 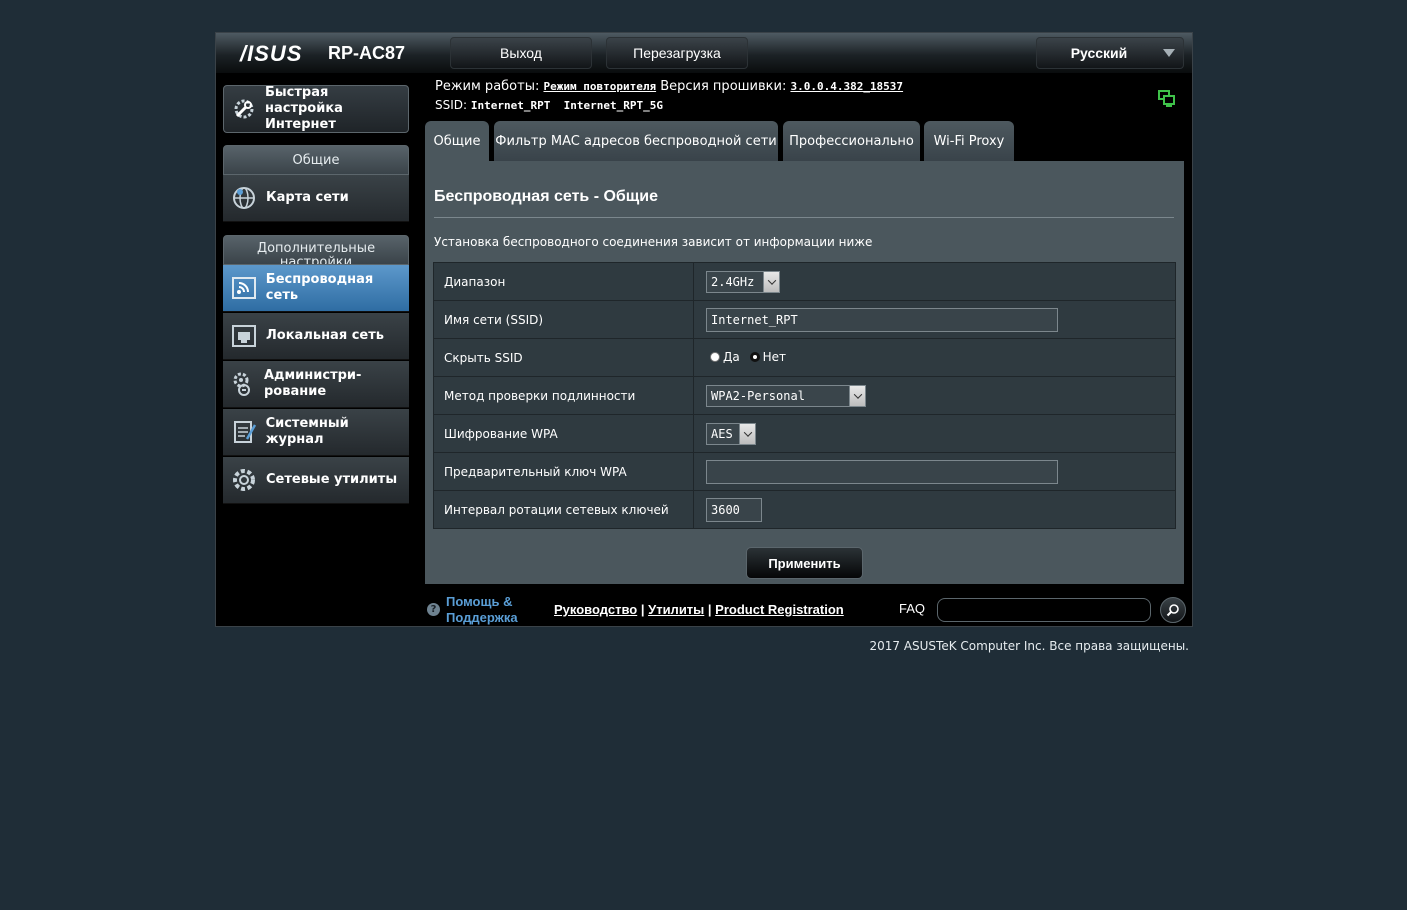 I want to click on firmware-version-link: 3.0.0.4.382_18537, so click(x=846, y=86).